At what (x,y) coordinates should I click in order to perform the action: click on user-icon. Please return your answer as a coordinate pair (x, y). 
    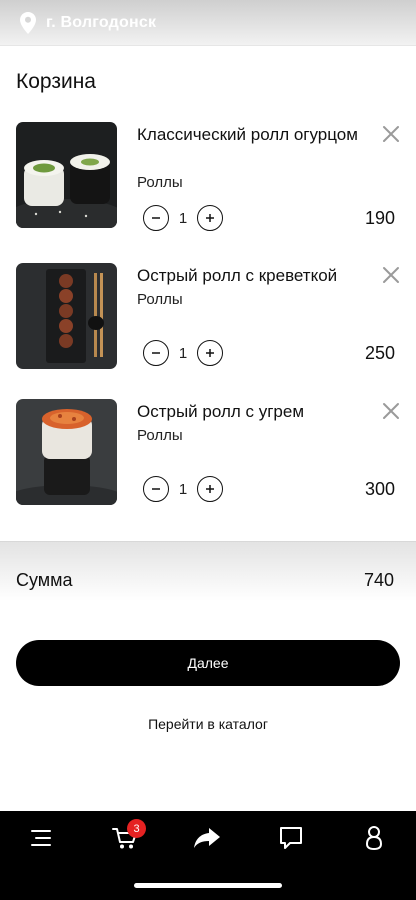
    Looking at the image, I should click on (374, 838).